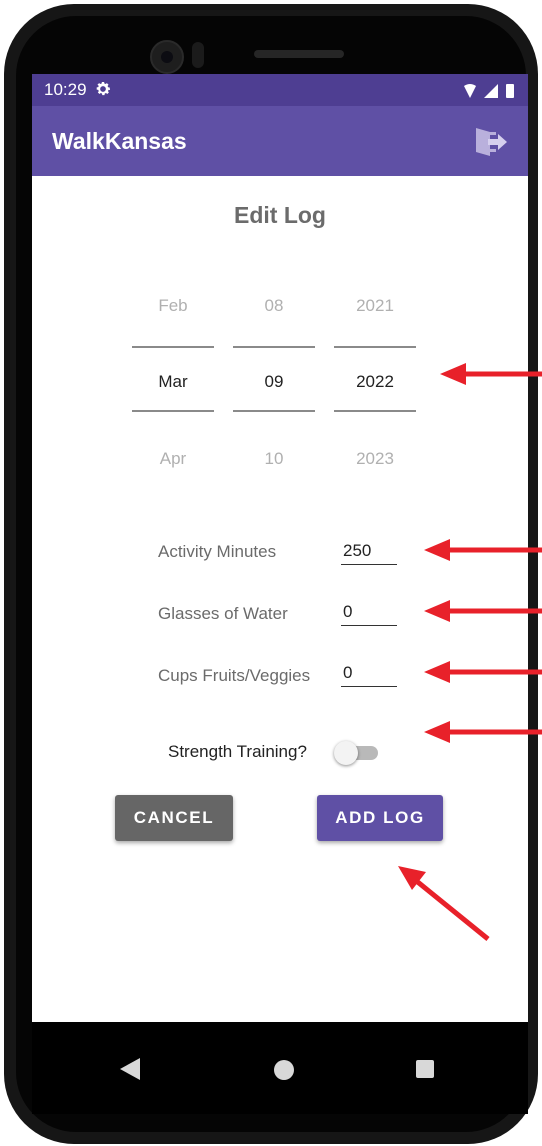 This screenshot has height=1146, width=542. What do you see at coordinates (510, 91) in the screenshot?
I see `battery-icon` at bounding box center [510, 91].